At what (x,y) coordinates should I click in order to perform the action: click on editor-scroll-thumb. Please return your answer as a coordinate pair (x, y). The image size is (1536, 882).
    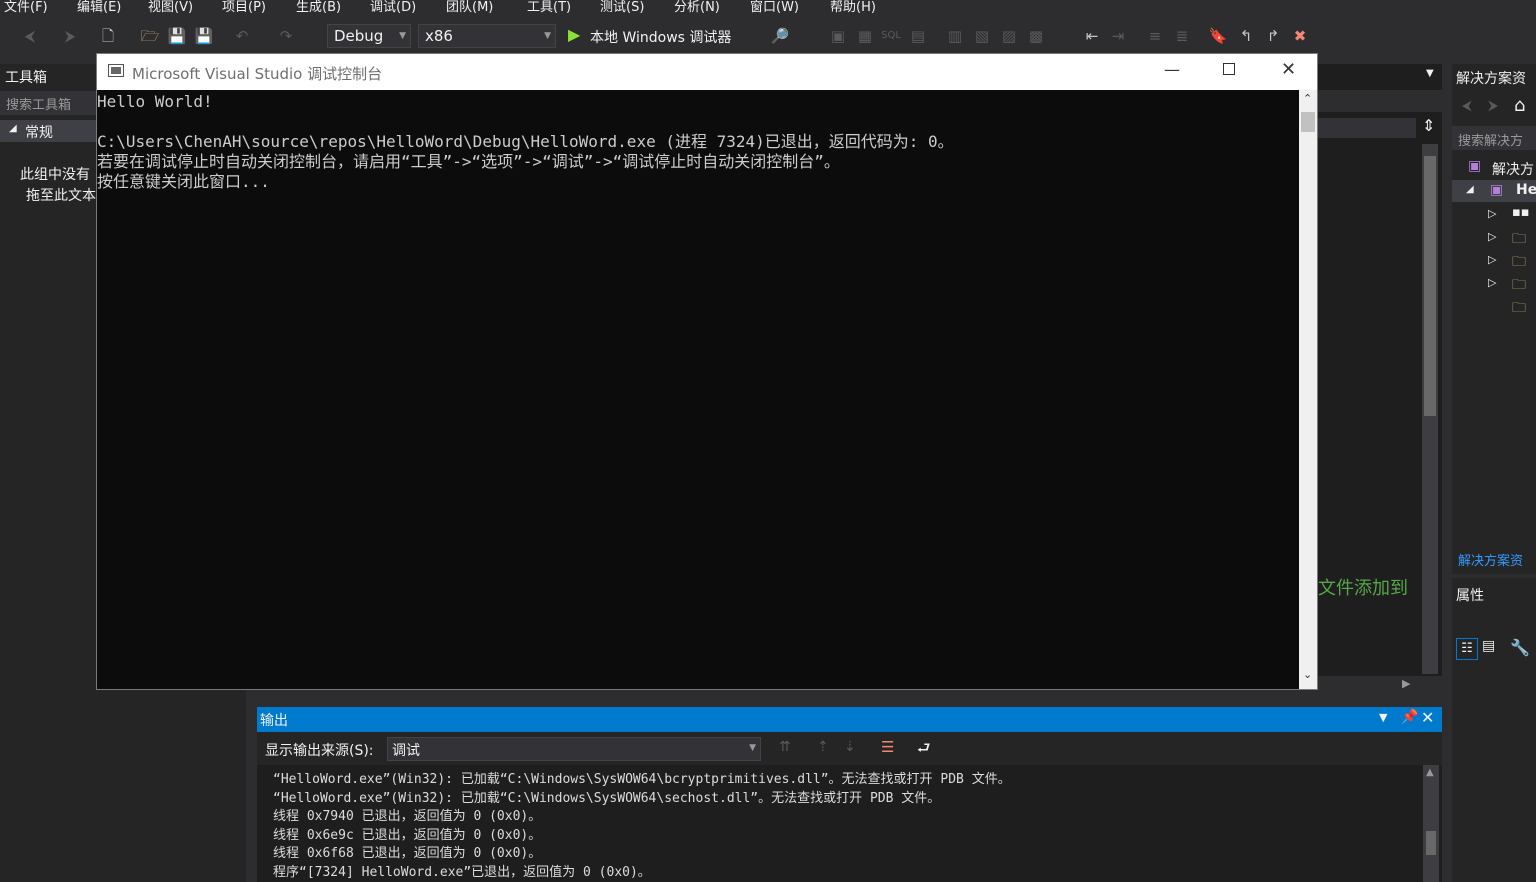
    Looking at the image, I should click on (1430, 286).